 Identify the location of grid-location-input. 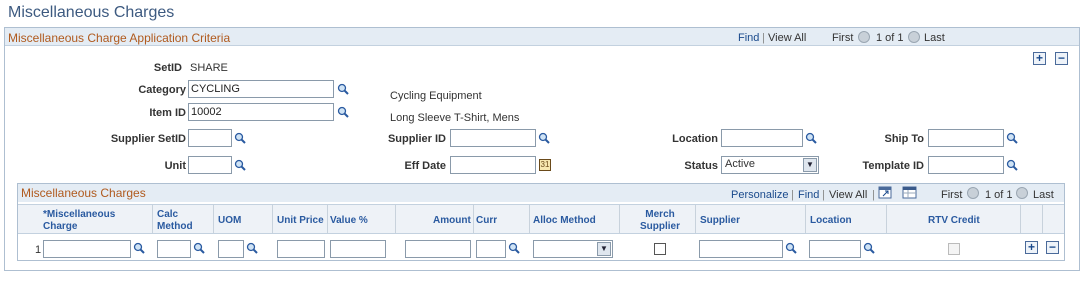
(835, 249).